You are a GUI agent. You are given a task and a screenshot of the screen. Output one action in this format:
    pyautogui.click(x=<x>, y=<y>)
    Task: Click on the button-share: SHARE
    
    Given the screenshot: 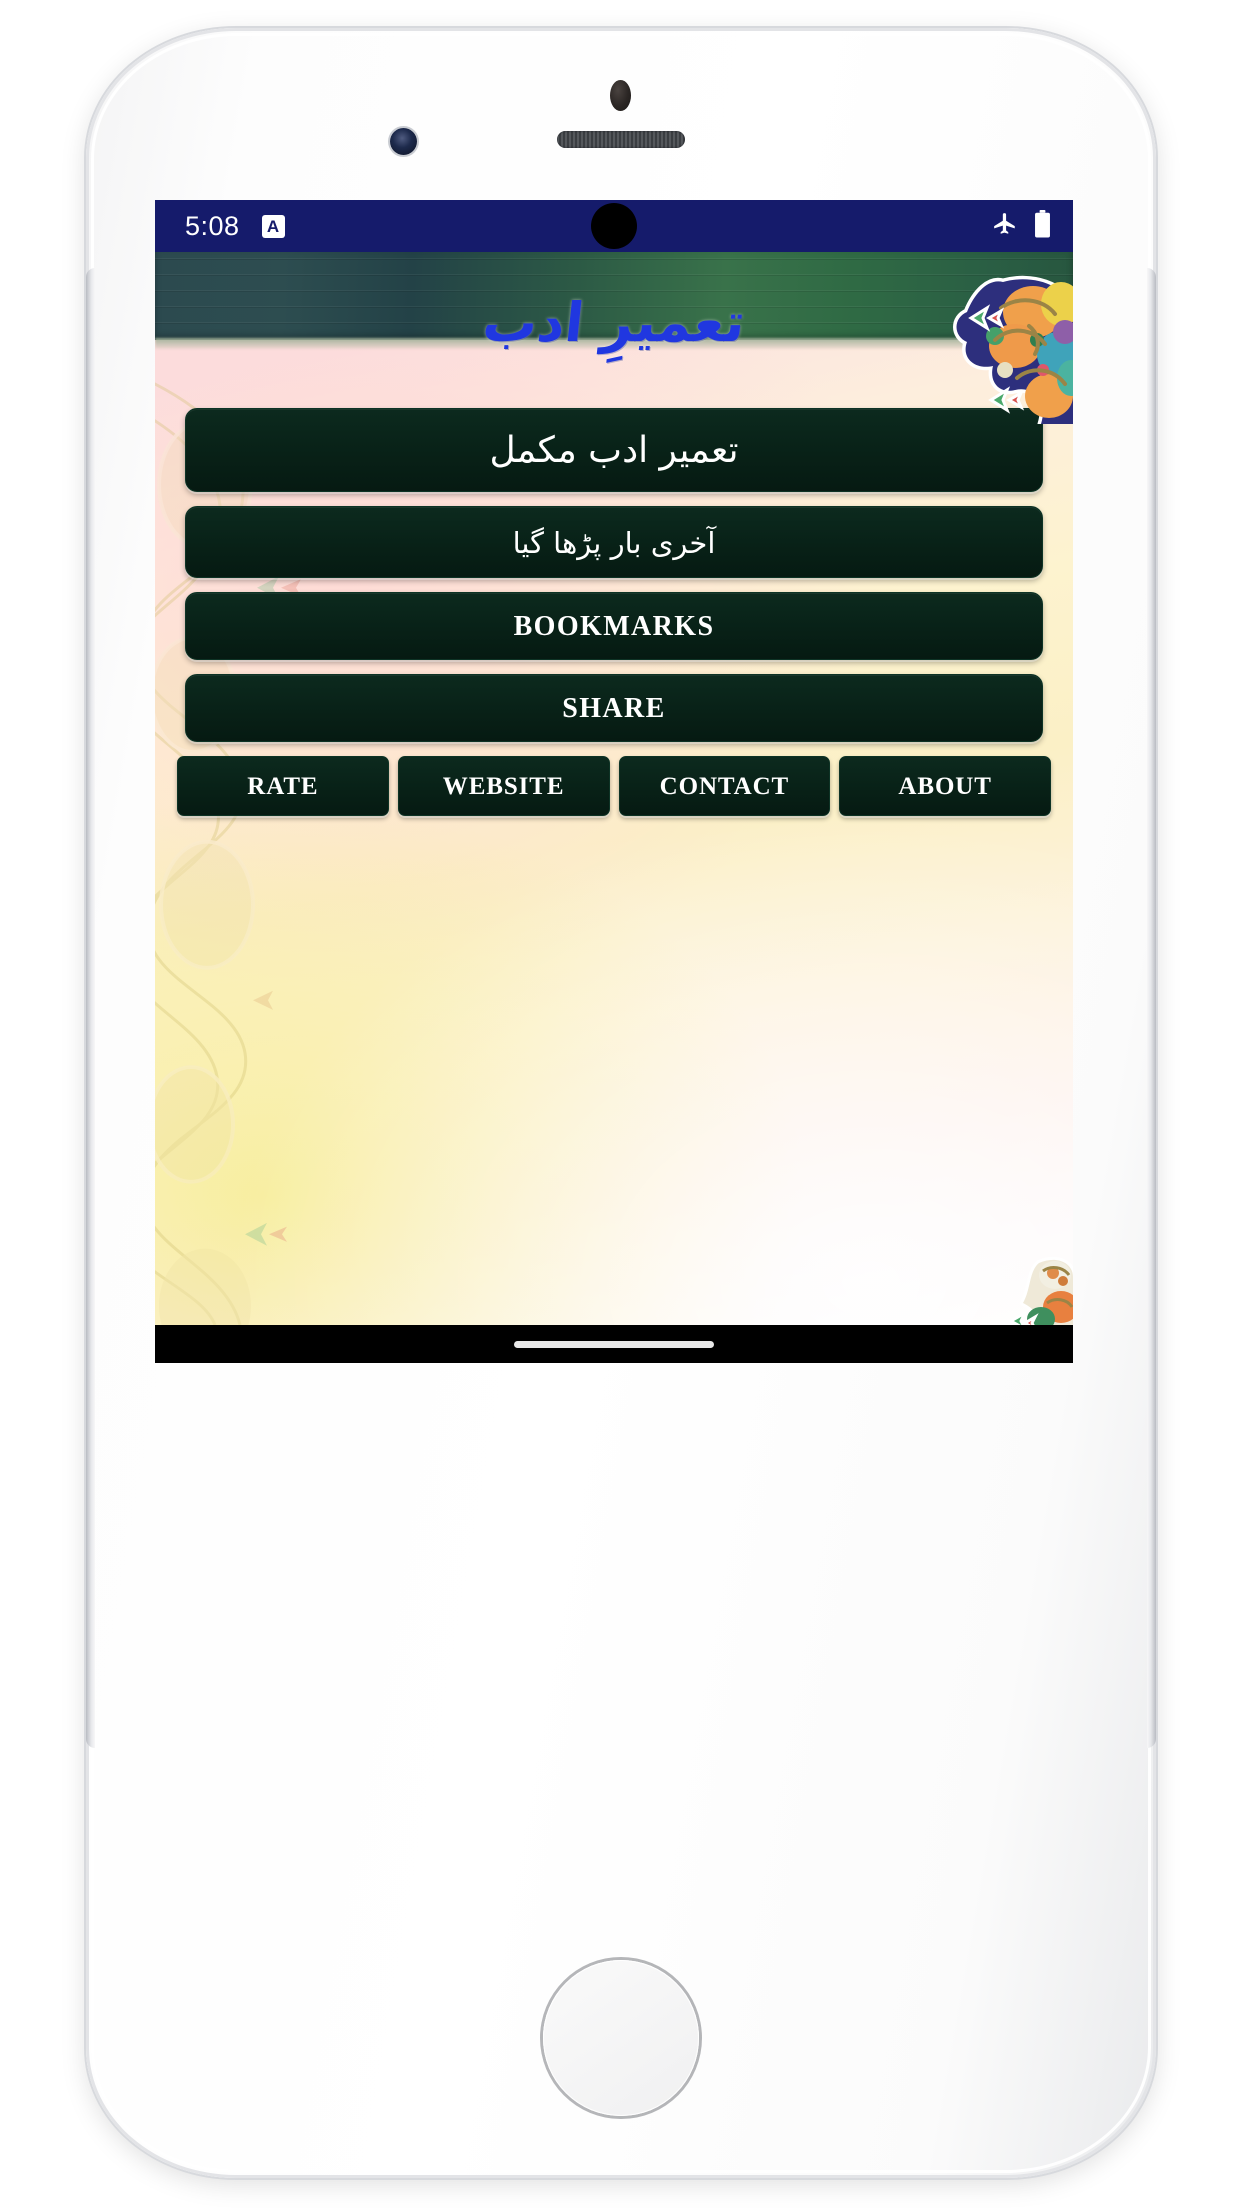 What is the action you would take?
    pyautogui.click(x=614, y=708)
    